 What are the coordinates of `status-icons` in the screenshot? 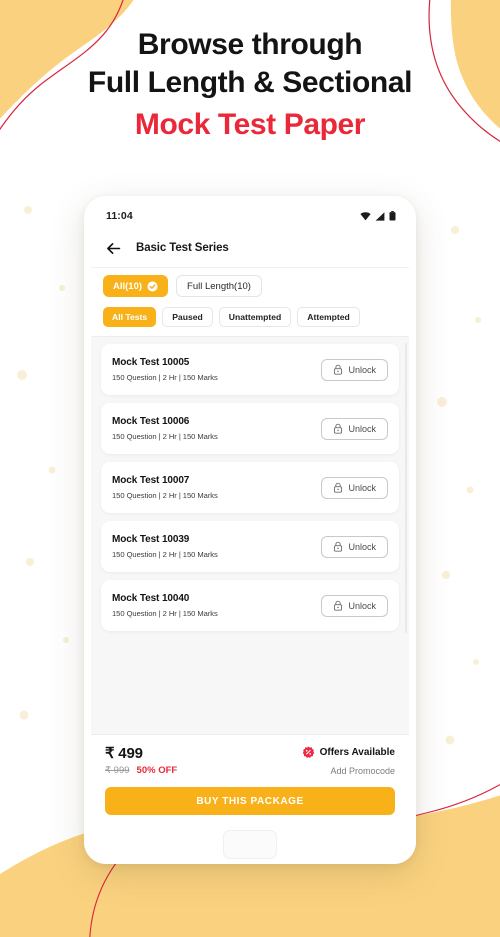 It's located at (378, 216).